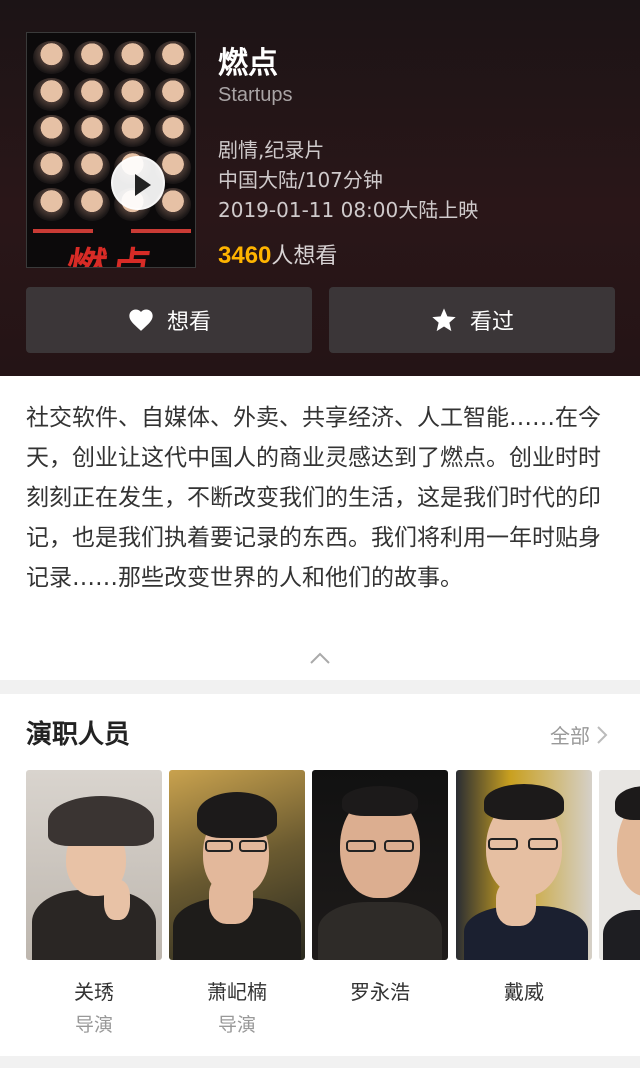 This screenshot has width=640, height=1068. I want to click on want-button-label: 想看, so click(188, 322).